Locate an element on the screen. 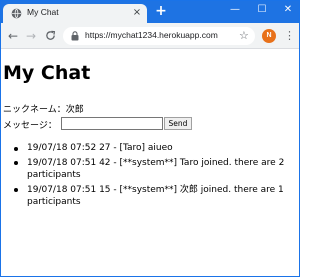 The image size is (320, 277). address-bar: https://mychat1234.herokuapp.com ☆ is located at coordinates (159, 36).